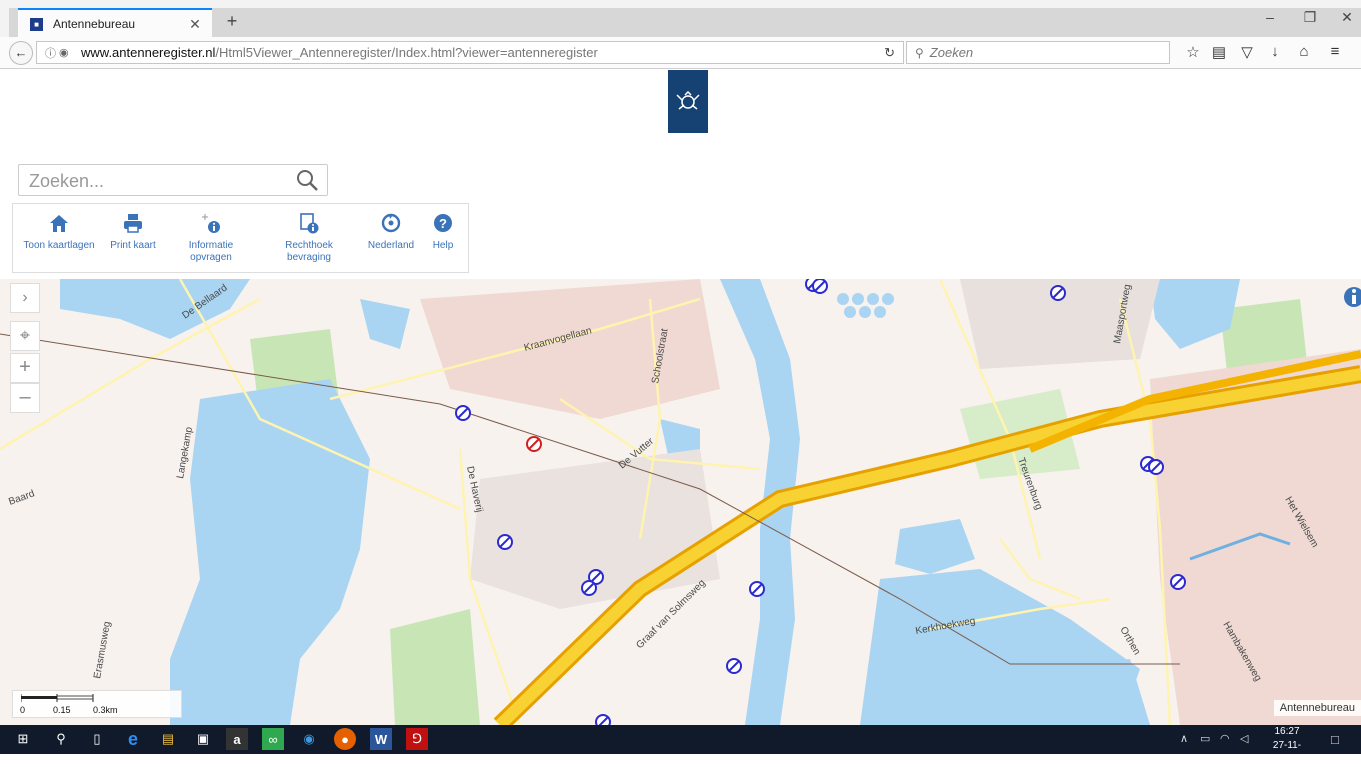  I want to click on close-window-icon: ✕, so click(1346, 17).